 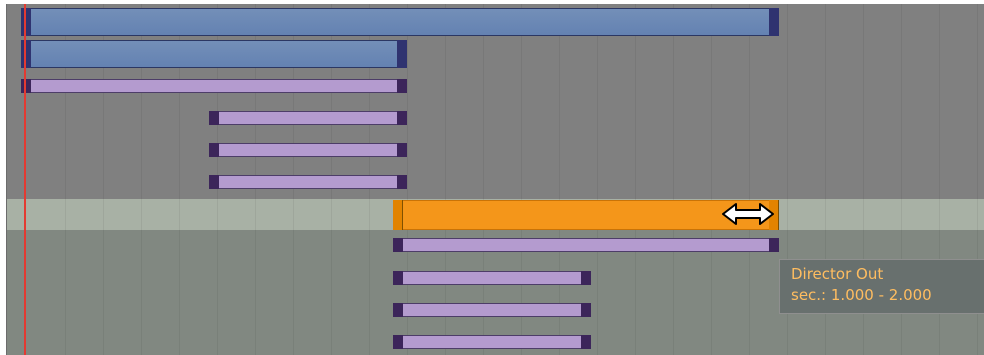 What do you see at coordinates (748, 214) in the screenshot?
I see `resize-cursor-icon` at bounding box center [748, 214].